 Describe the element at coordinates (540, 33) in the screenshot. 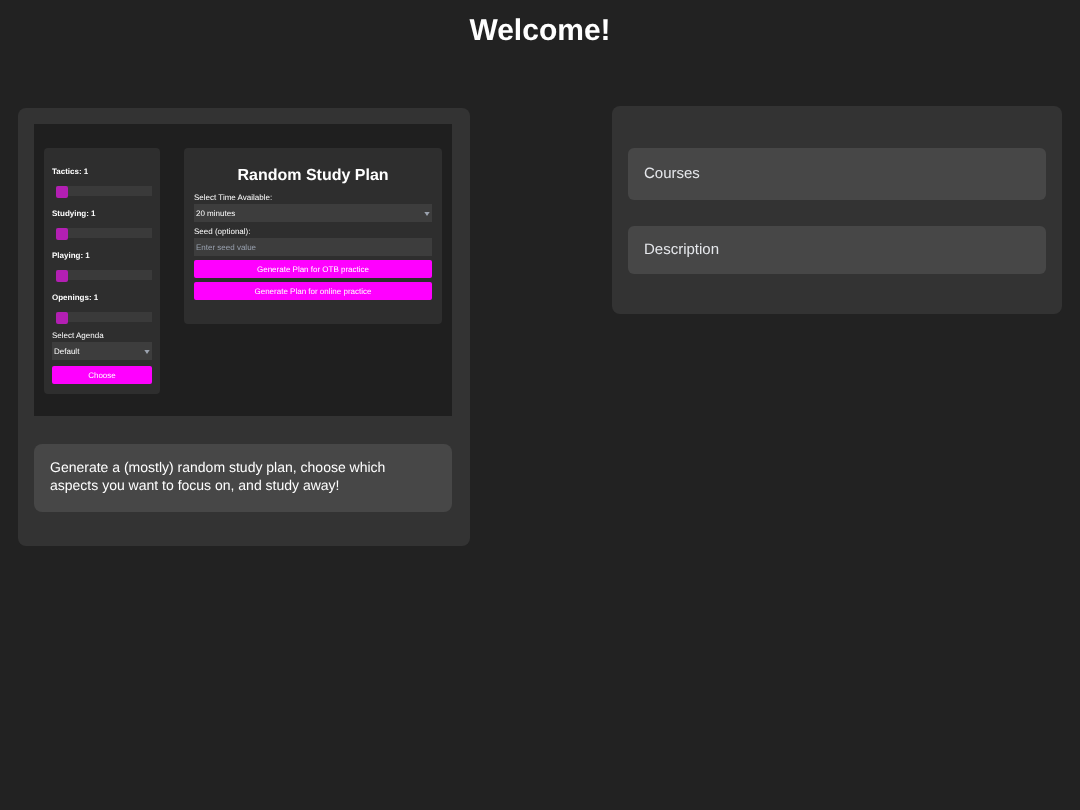

I see `page-heading: Welcome!` at that location.